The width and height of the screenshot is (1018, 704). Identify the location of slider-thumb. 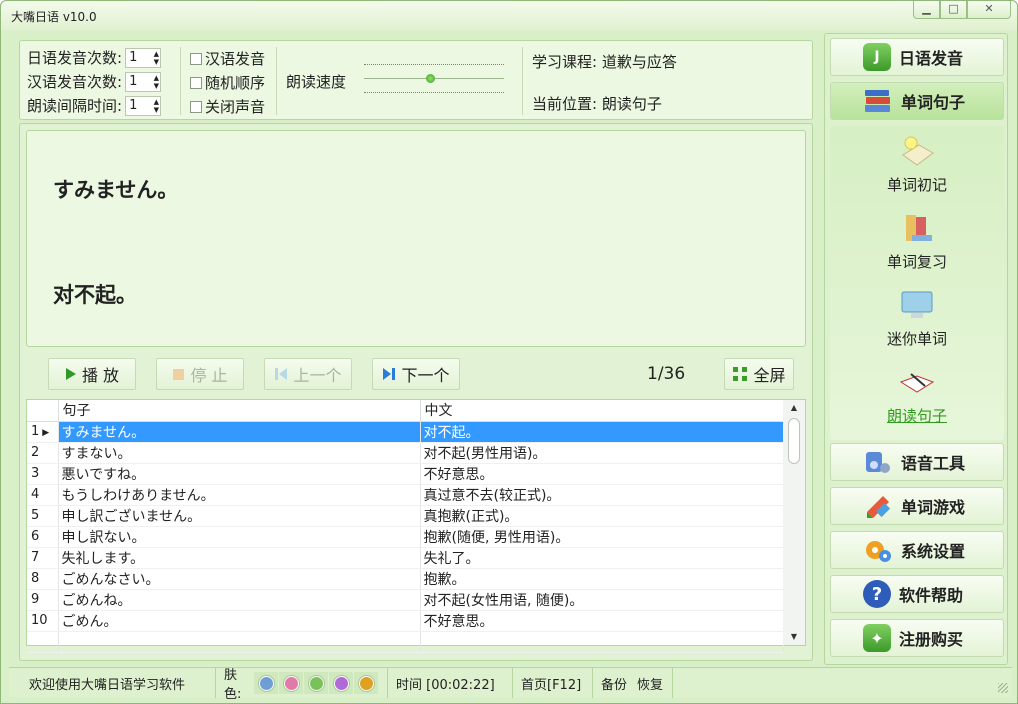
(430, 78).